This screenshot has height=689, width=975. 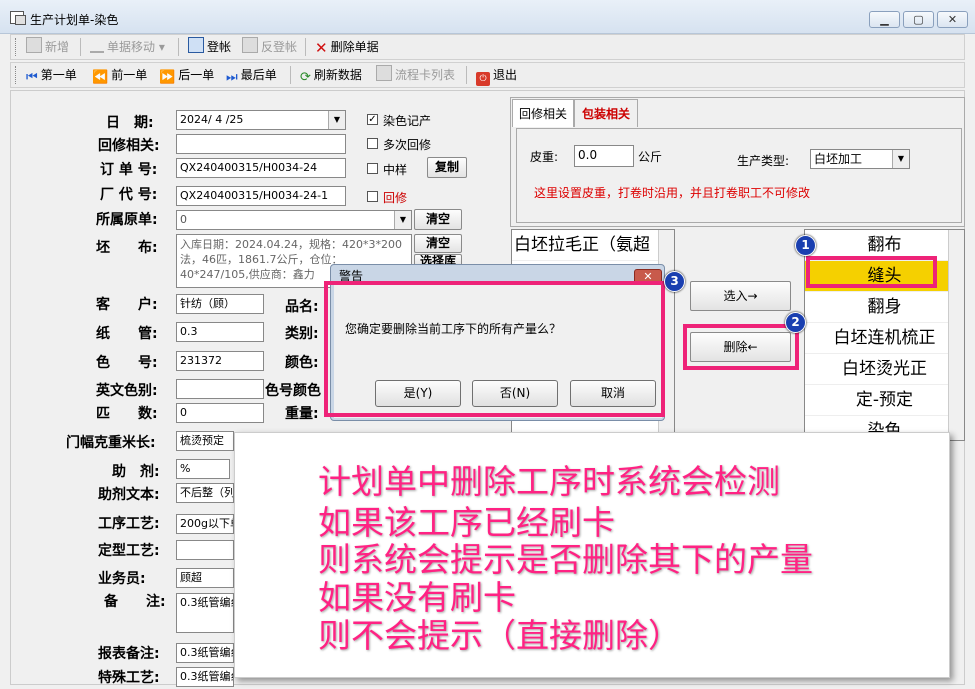 What do you see at coordinates (593, 245) in the screenshot?
I see `list-item: 白坯拉毛正（氨超` at bounding box center [593, 245].